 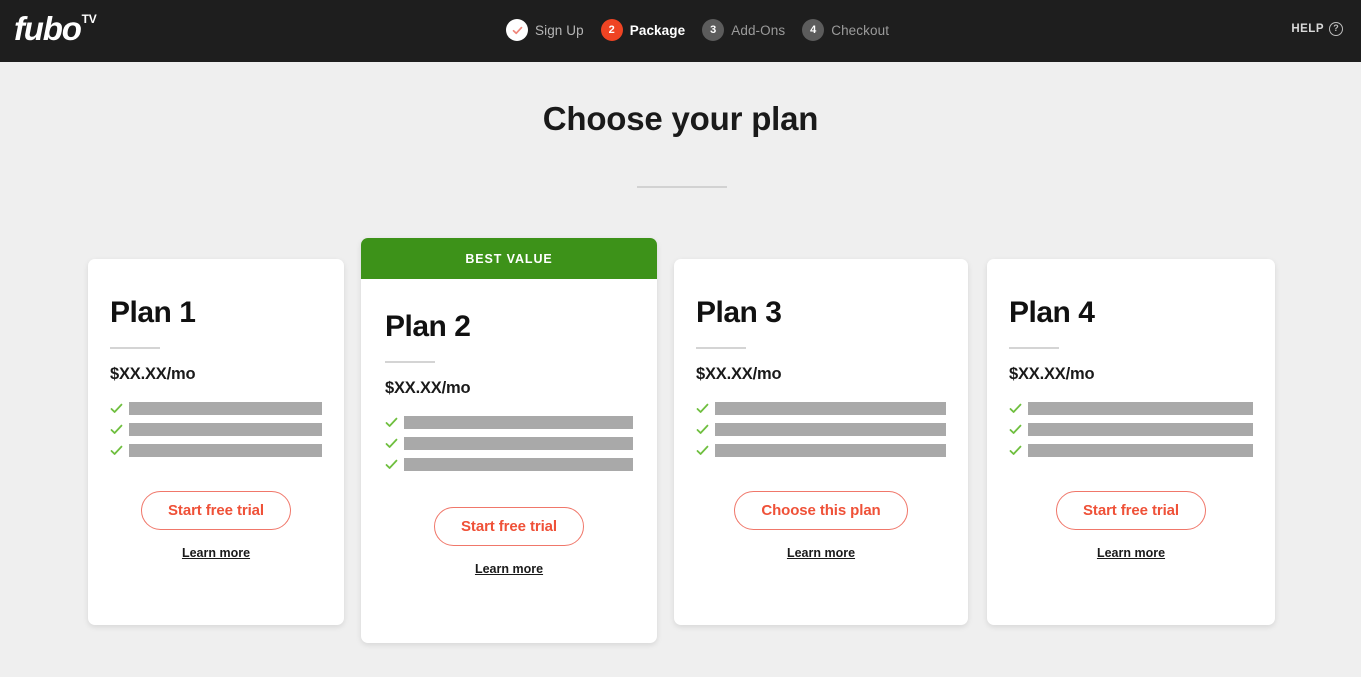 I want to click on plan-1-price: $XX.XX/mo, so click(x=153, y=374).